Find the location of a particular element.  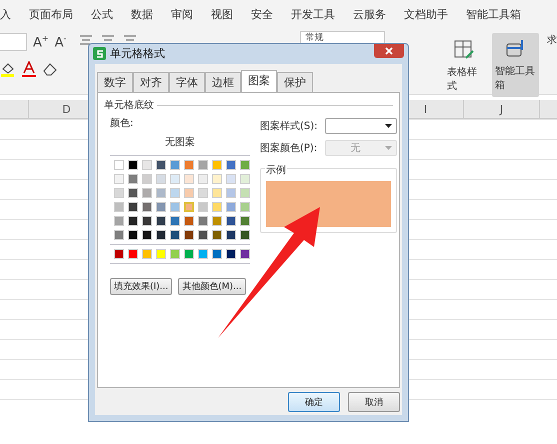

column-header: J is located at coordinates (502, 109).